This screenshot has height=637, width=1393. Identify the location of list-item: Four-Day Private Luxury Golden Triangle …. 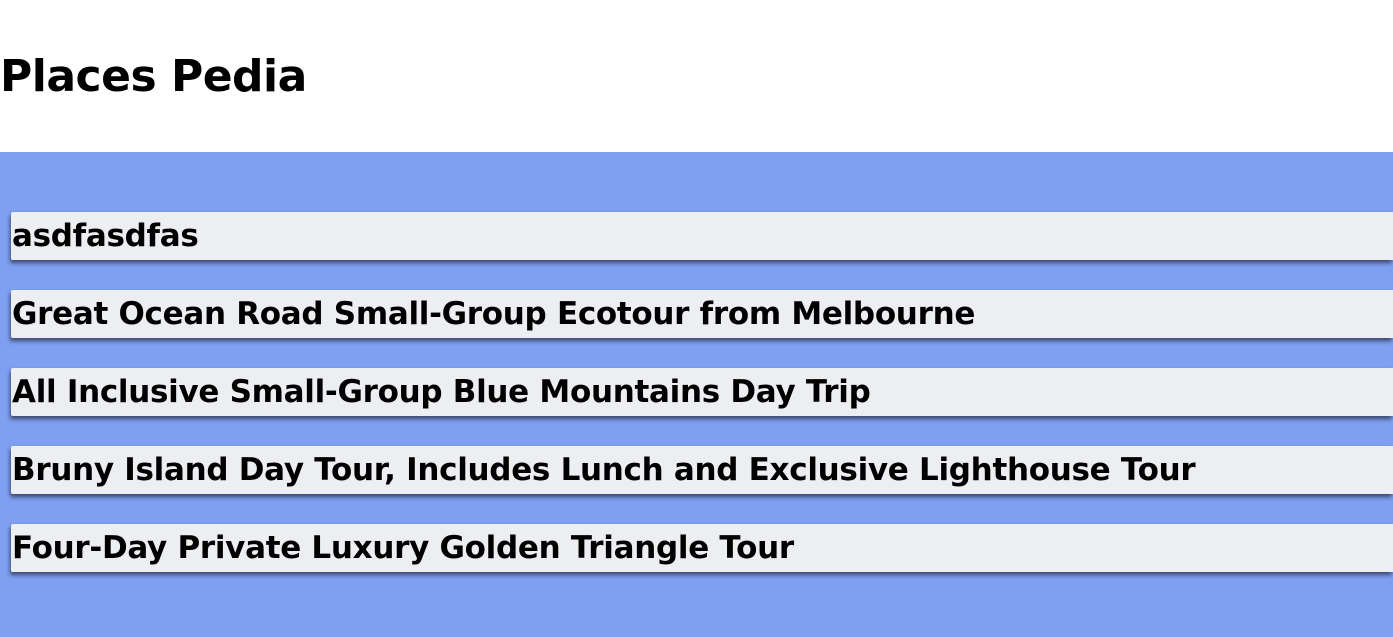
(702, 548).